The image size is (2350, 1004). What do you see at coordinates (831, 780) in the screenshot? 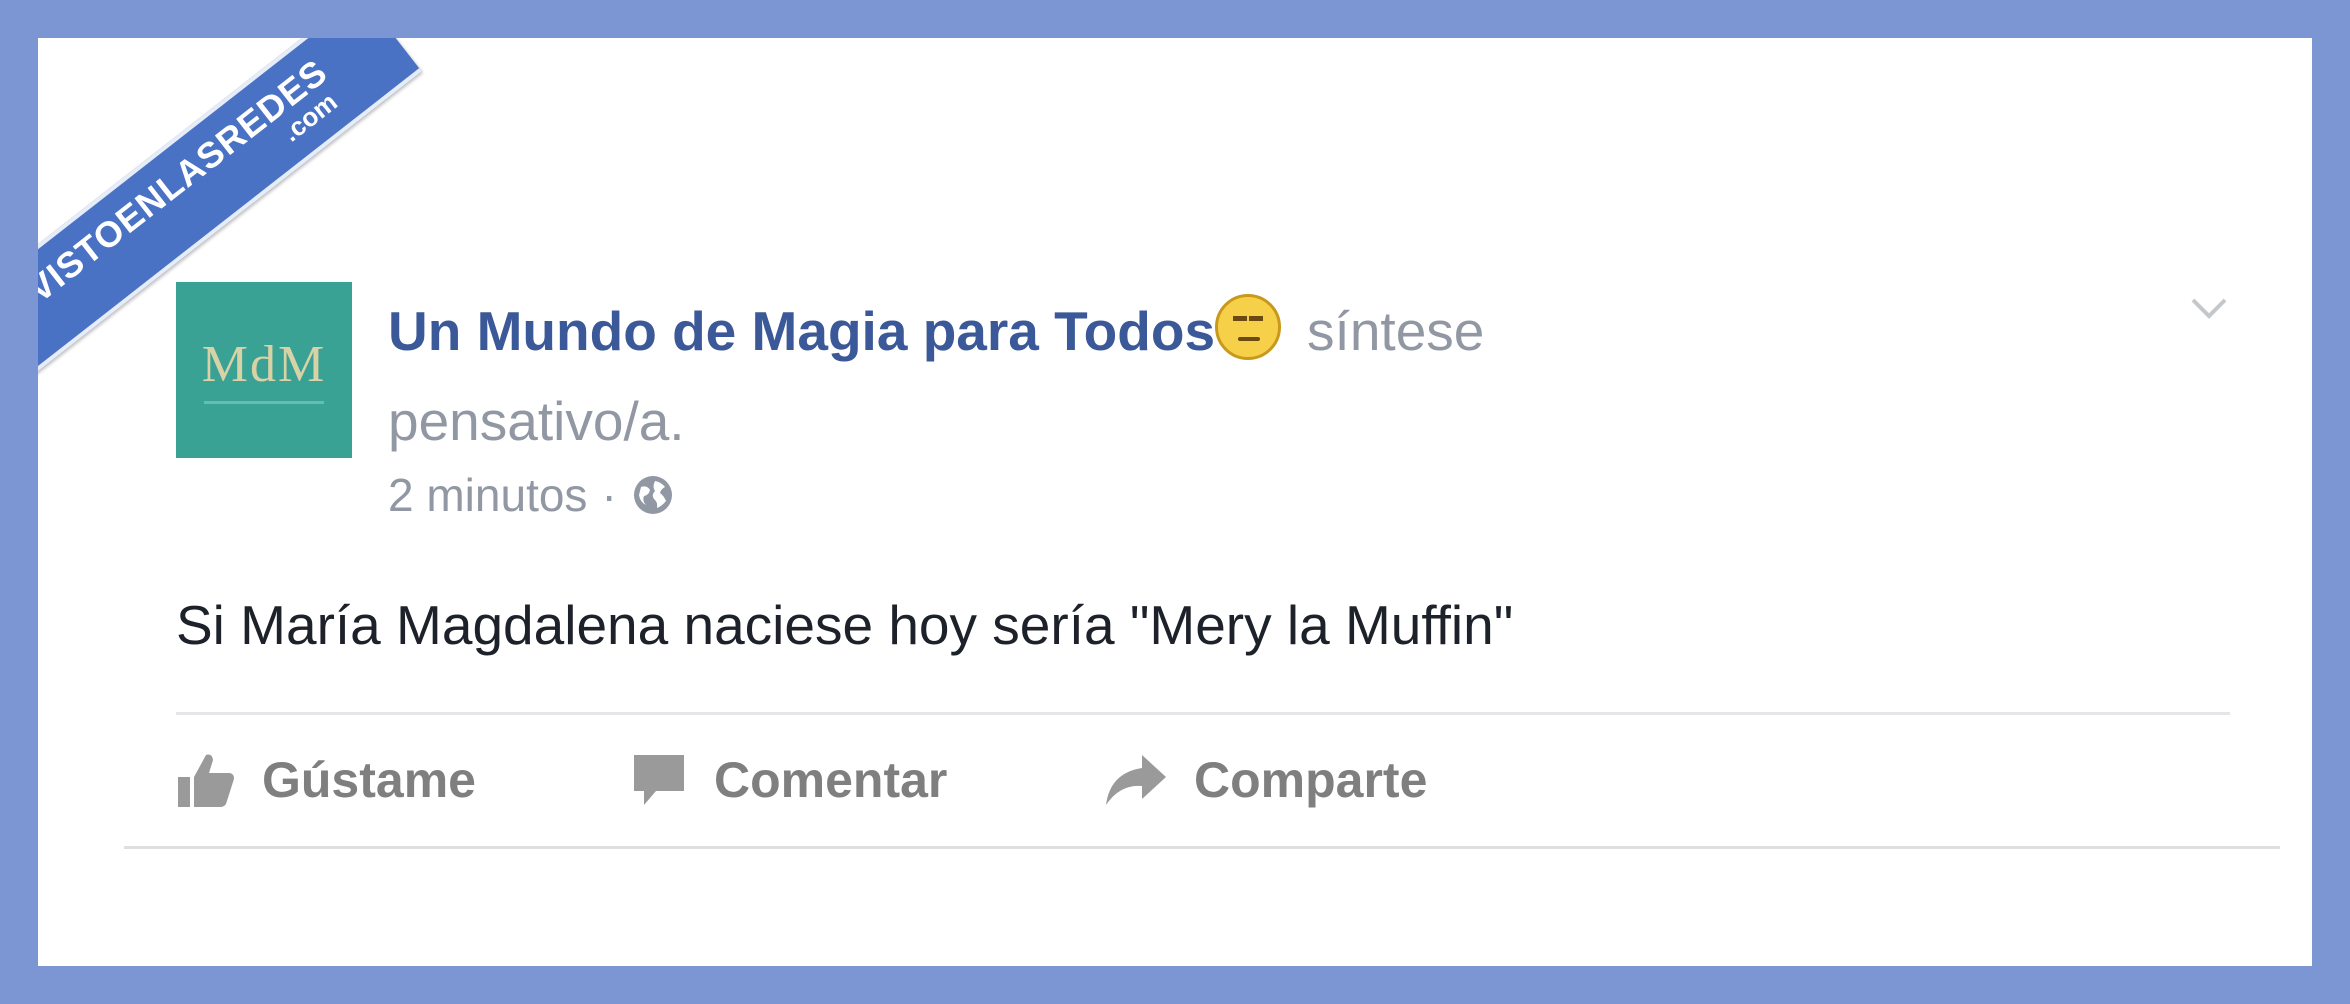
I see `comment-label: Comentar` at bounding box center [831, 780].